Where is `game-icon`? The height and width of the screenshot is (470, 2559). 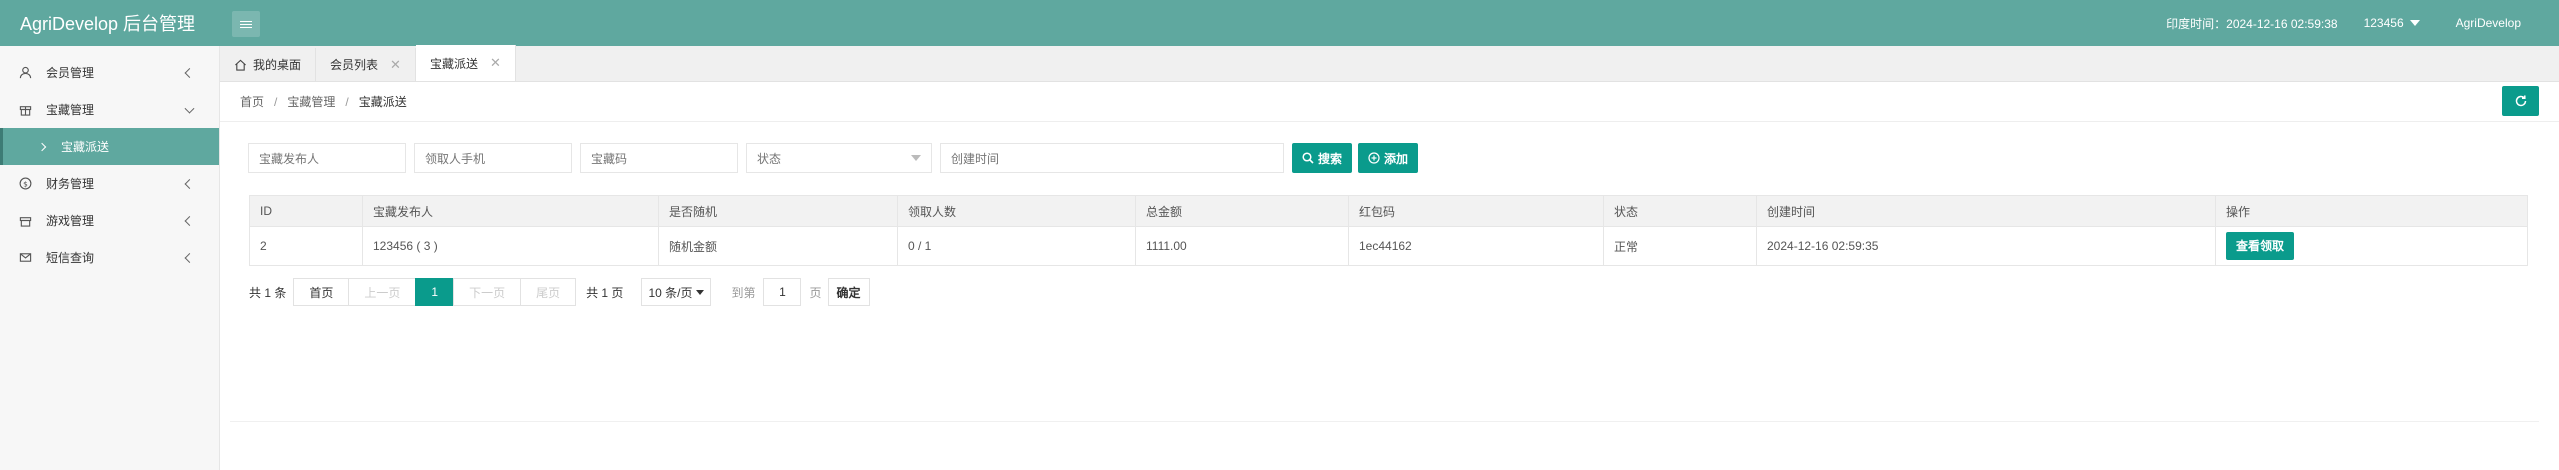 game-icon is located at coordinates (25, 221).